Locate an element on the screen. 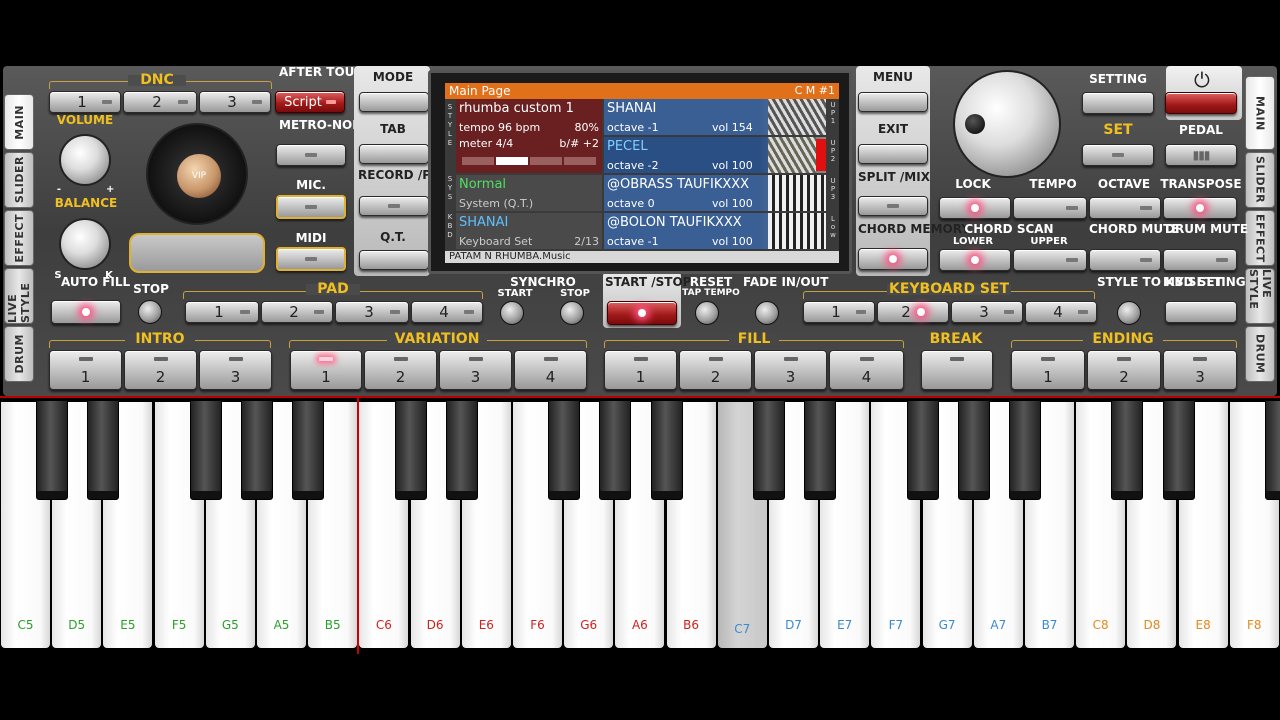  voice-up2: PECEL octave -2 vol 100 is located at coordinates (715, 155).